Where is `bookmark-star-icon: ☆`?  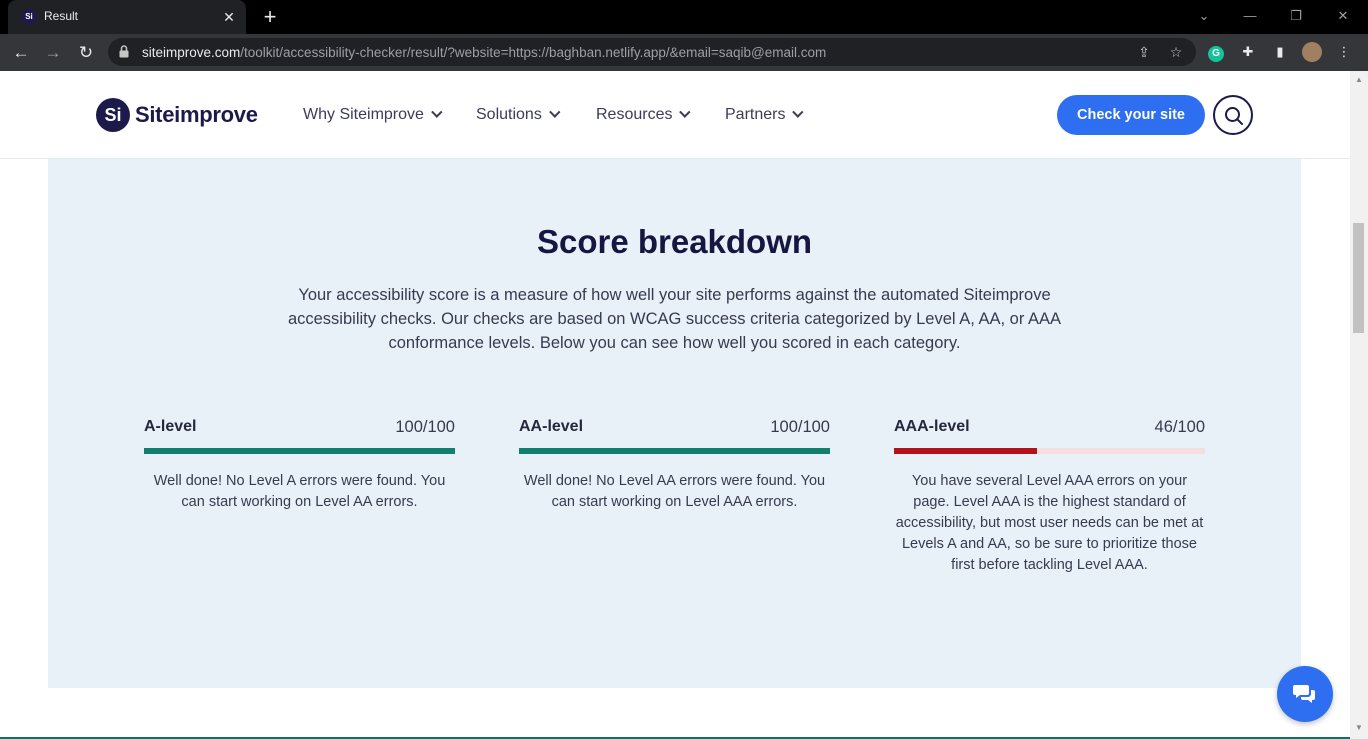 bookmark-star-icon: ☆ is located at coordinates (1176, 52).